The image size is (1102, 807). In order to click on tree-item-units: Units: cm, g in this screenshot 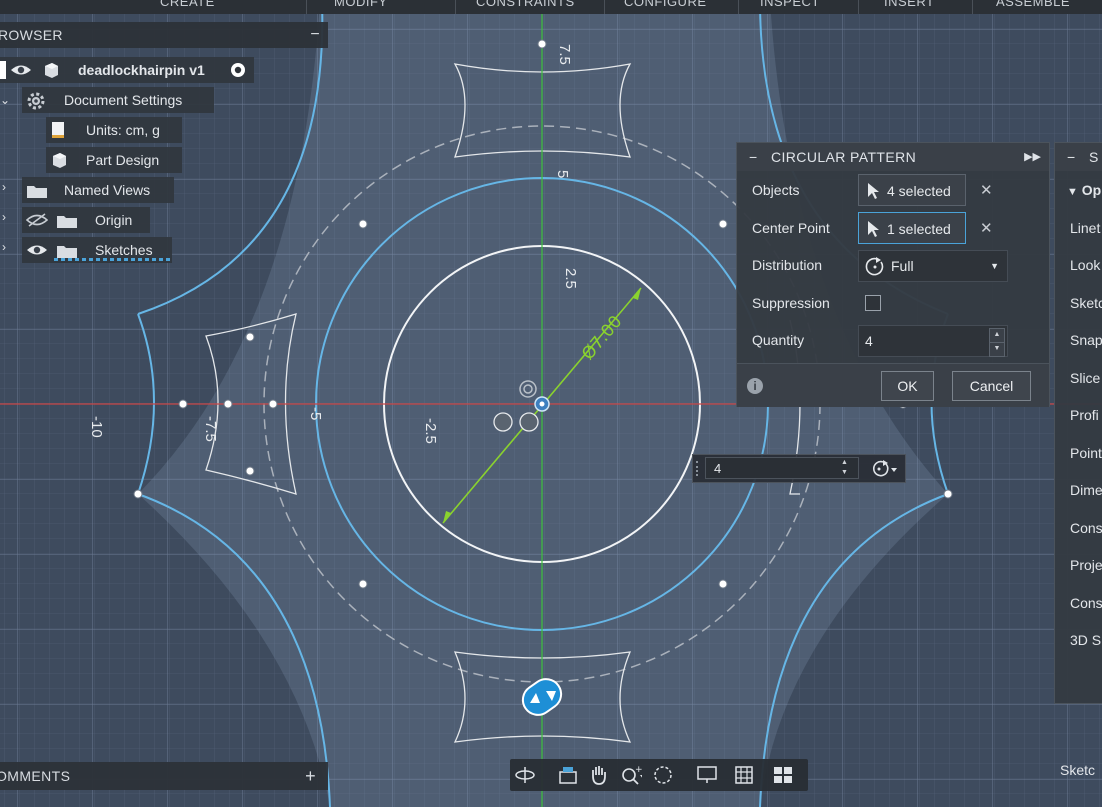, I will do `click(114, 130)`.